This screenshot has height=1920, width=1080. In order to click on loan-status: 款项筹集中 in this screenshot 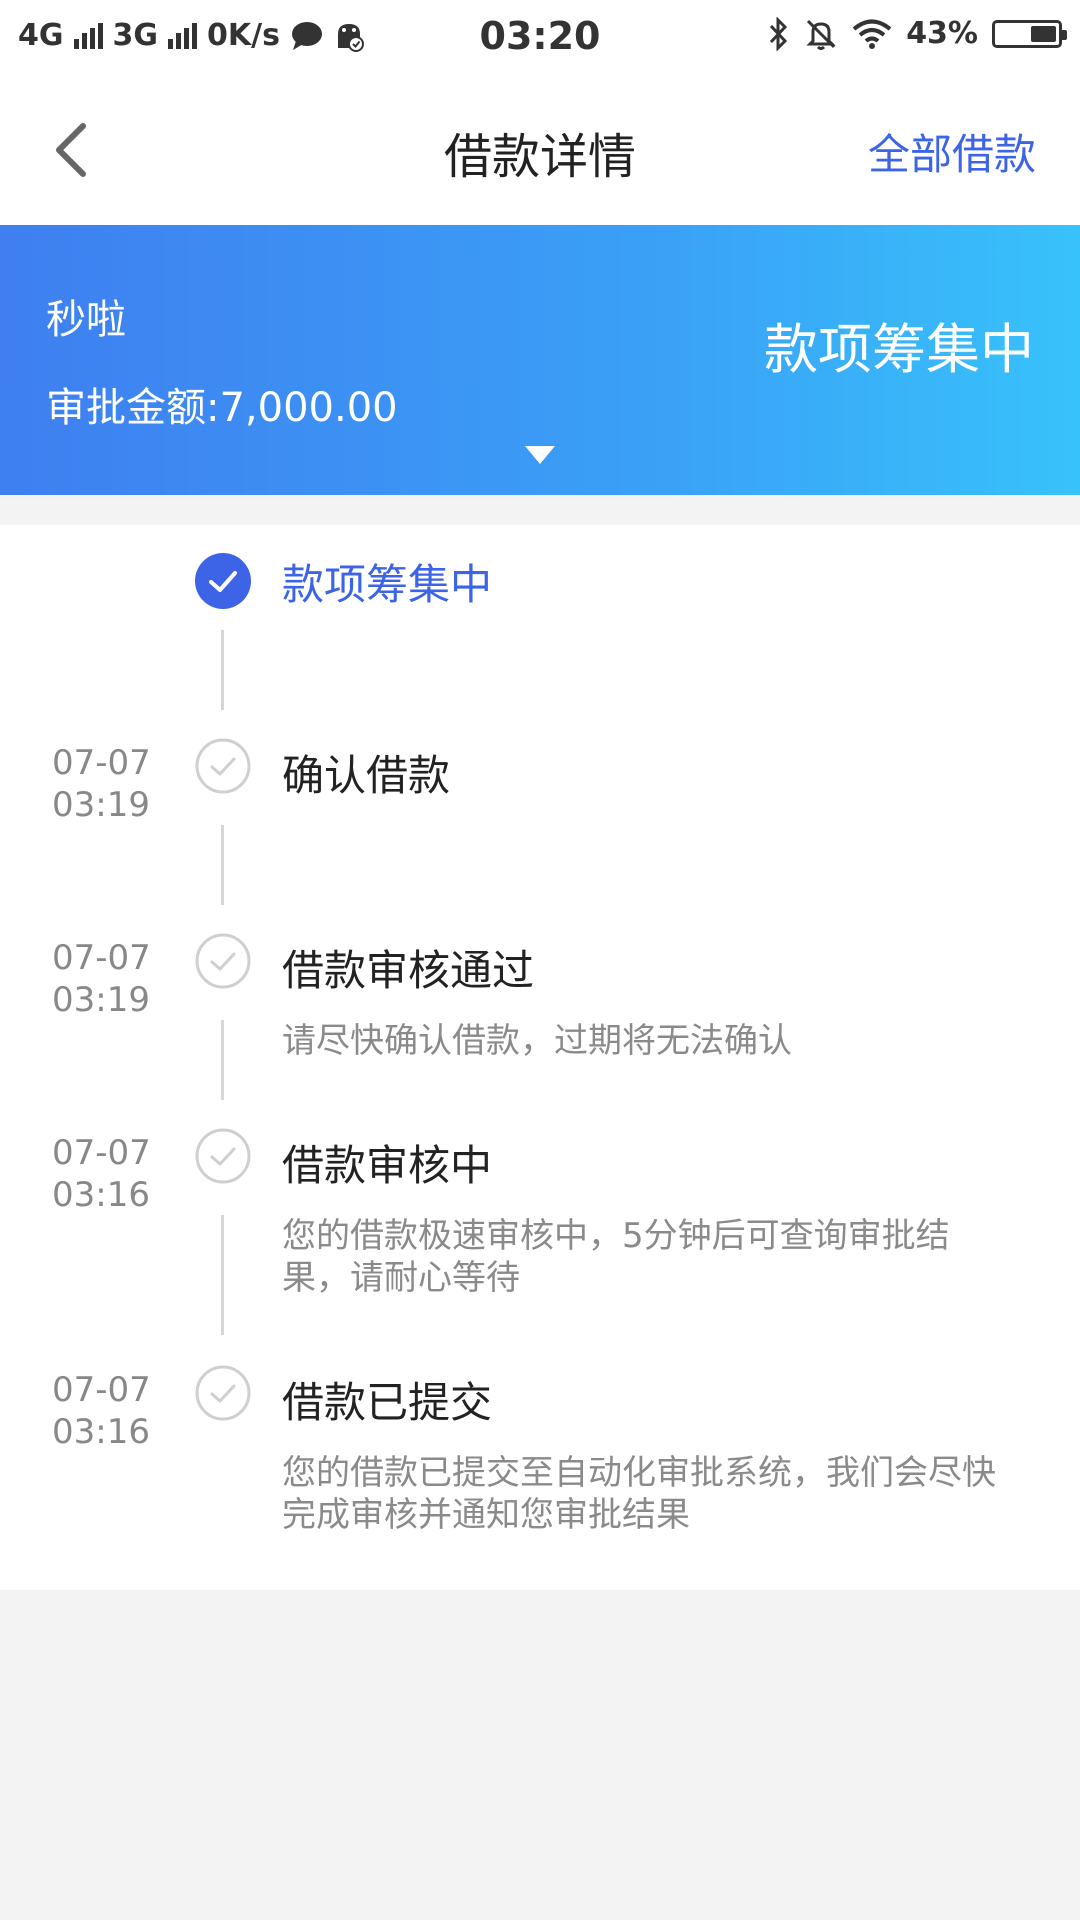, I will do `click(899, 349)`.